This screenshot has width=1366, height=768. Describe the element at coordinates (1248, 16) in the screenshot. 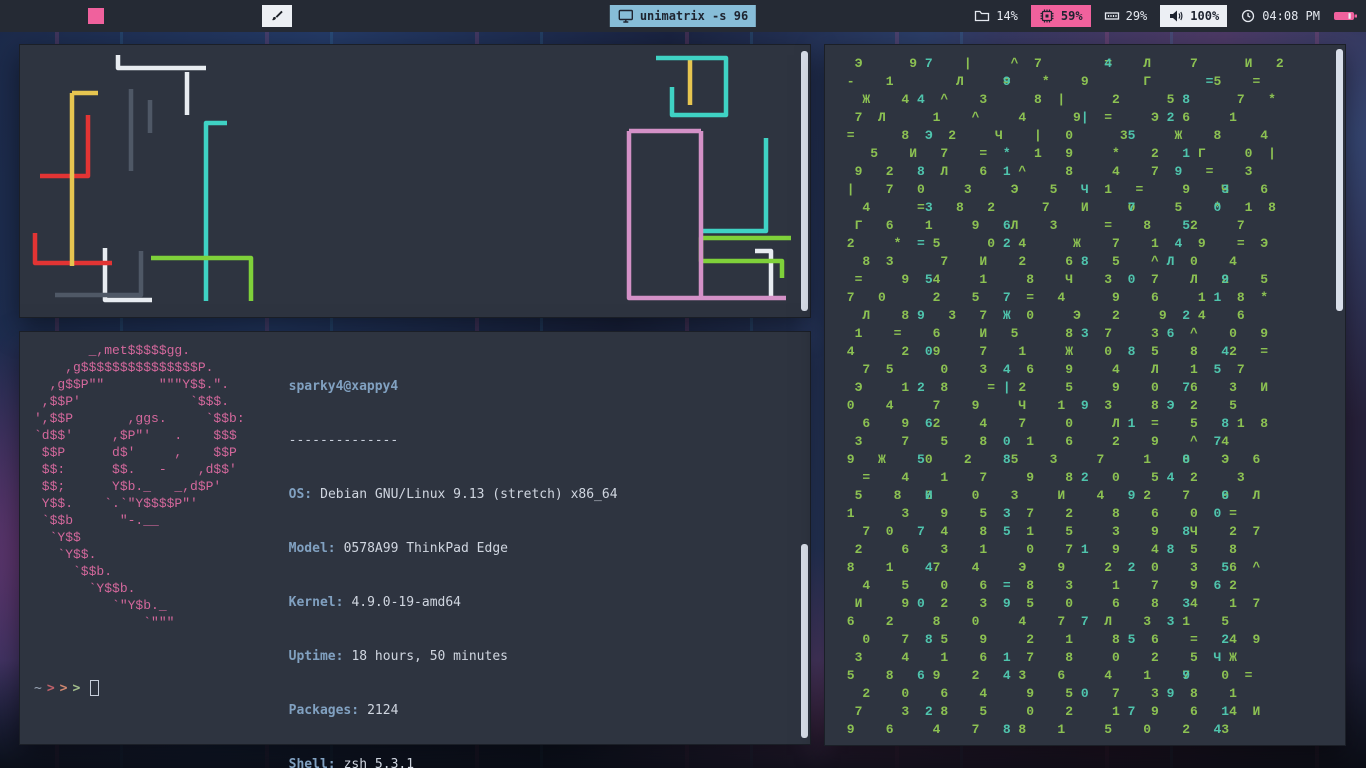

I see `clock-icon` at that location.